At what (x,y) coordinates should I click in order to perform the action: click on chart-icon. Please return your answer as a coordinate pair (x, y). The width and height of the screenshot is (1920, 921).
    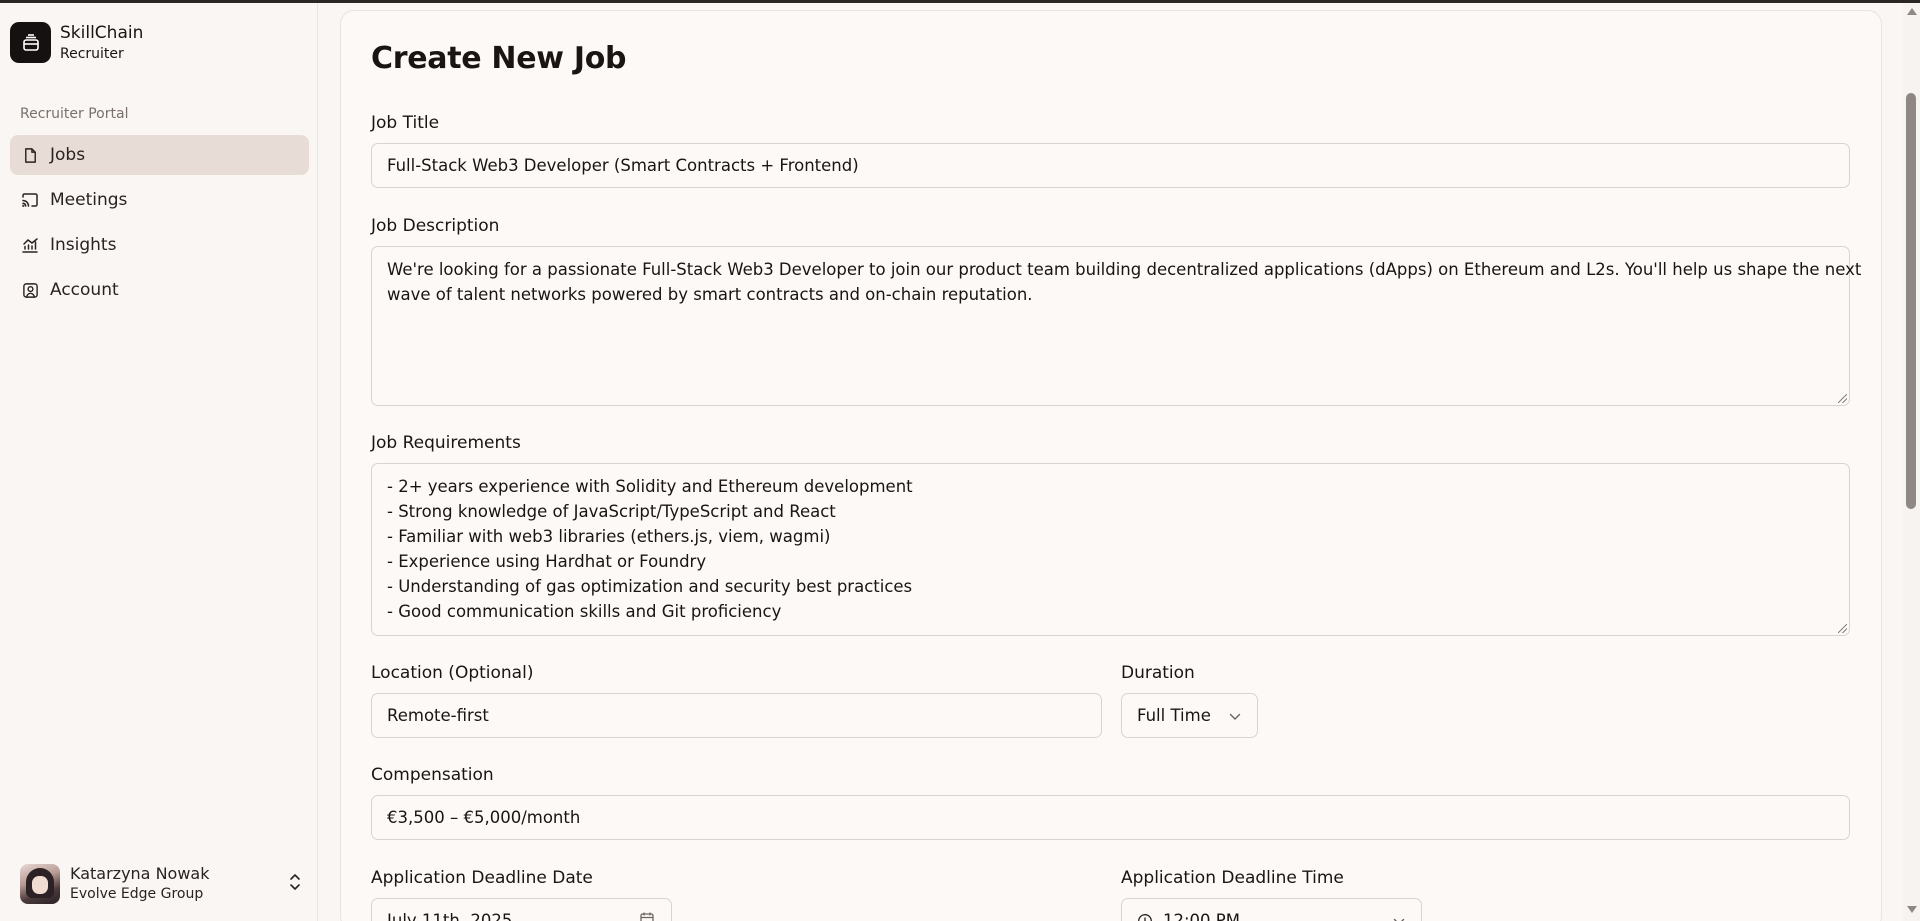
    Looking at the image, I should click on (30, 245).